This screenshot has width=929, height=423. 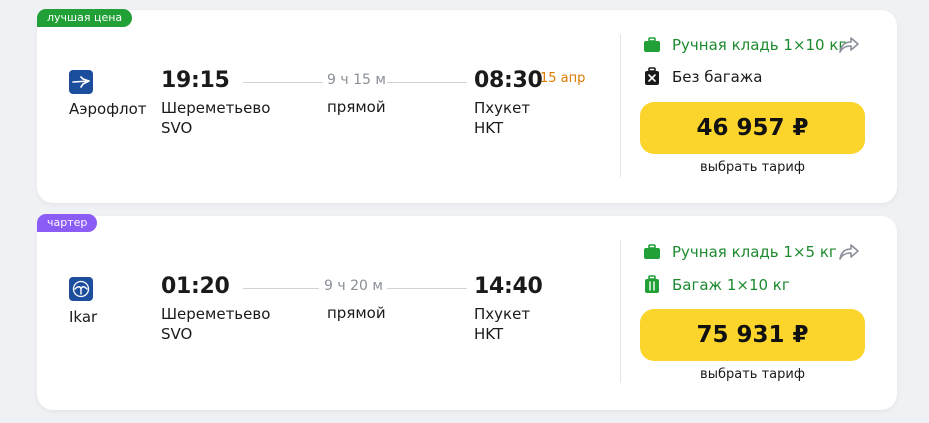 I want to click on baggage-info: Без багажа, so click(x=702, y=77).